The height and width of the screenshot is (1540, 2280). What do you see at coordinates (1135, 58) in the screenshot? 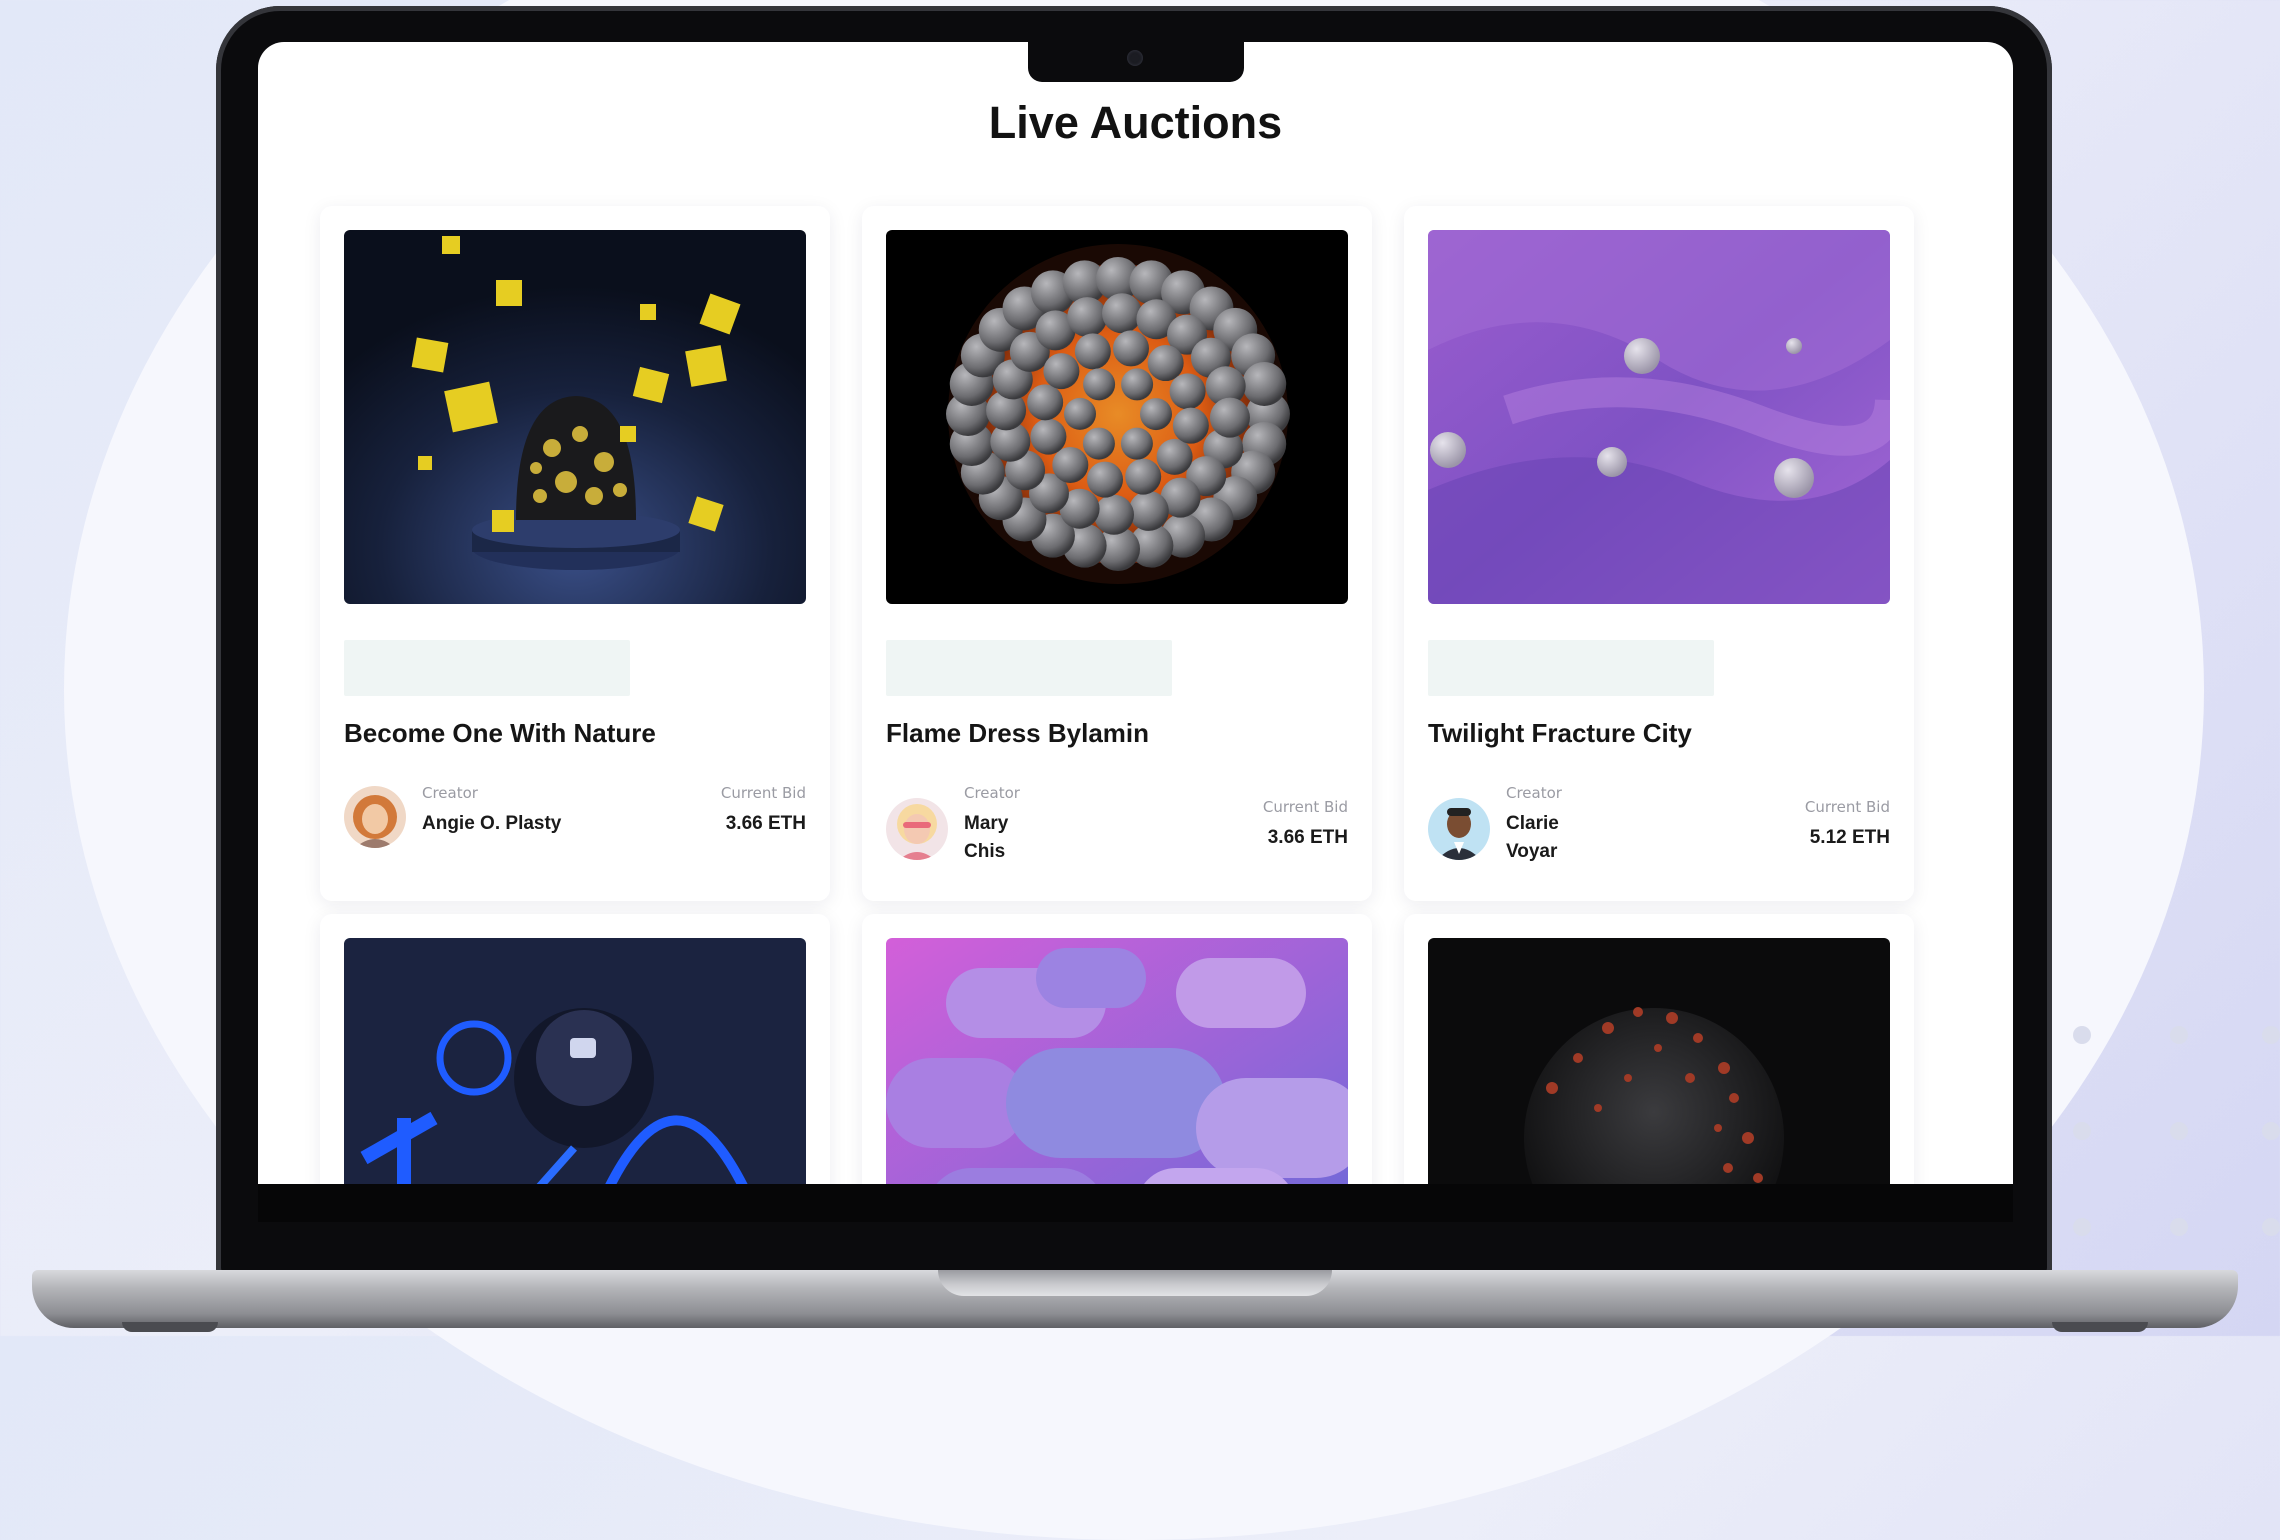
I see `webcam-icon` at bounding box center [1135, 58].